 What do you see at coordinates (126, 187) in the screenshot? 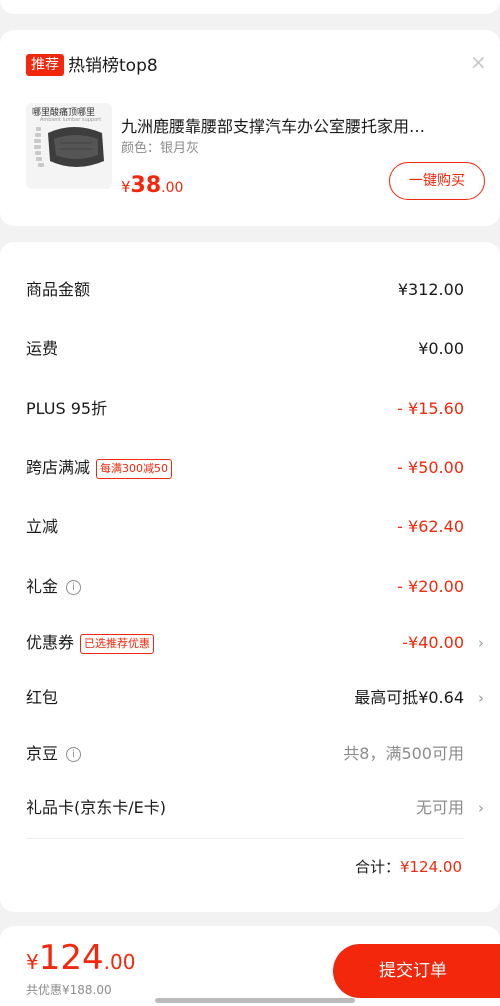
I see `product-price-currency: ¥` at bounding box center [126, 187].